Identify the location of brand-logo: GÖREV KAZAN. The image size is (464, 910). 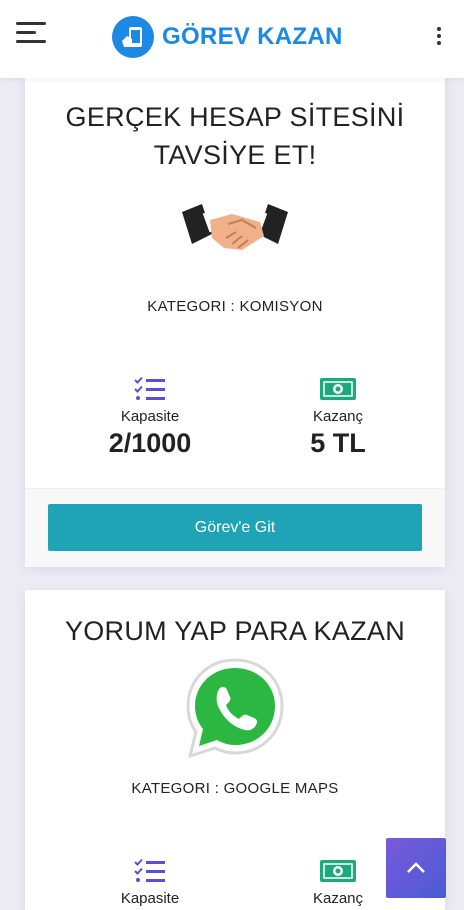
(227, 37).